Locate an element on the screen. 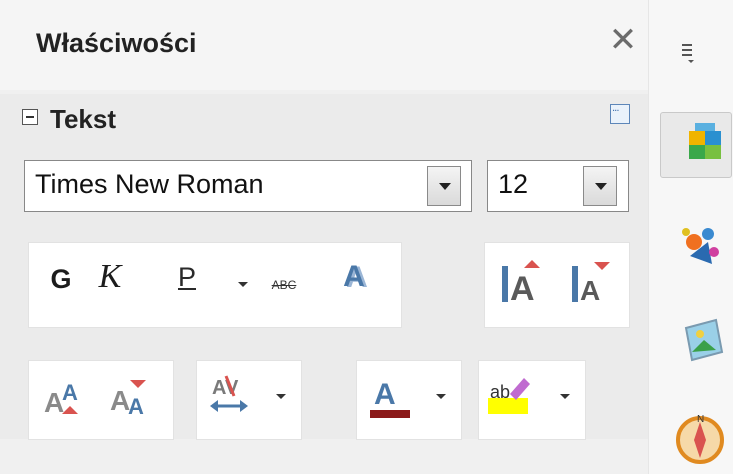 The image size is (733, 474). underline-dropdown-icon is located at coordinates (243, 284).